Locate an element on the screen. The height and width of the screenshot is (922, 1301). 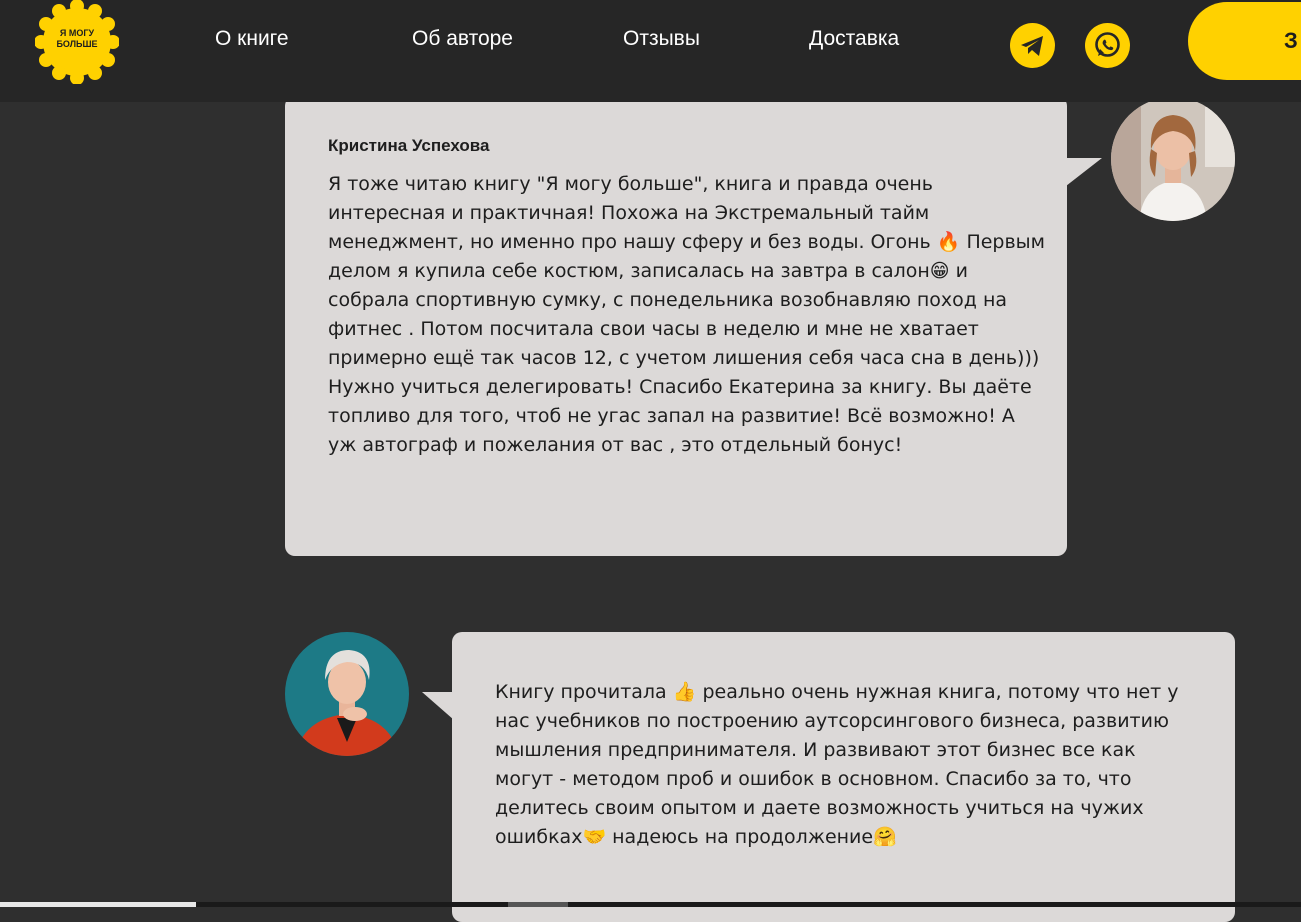
whatsapp-button is located at coordinates (1107, 45).